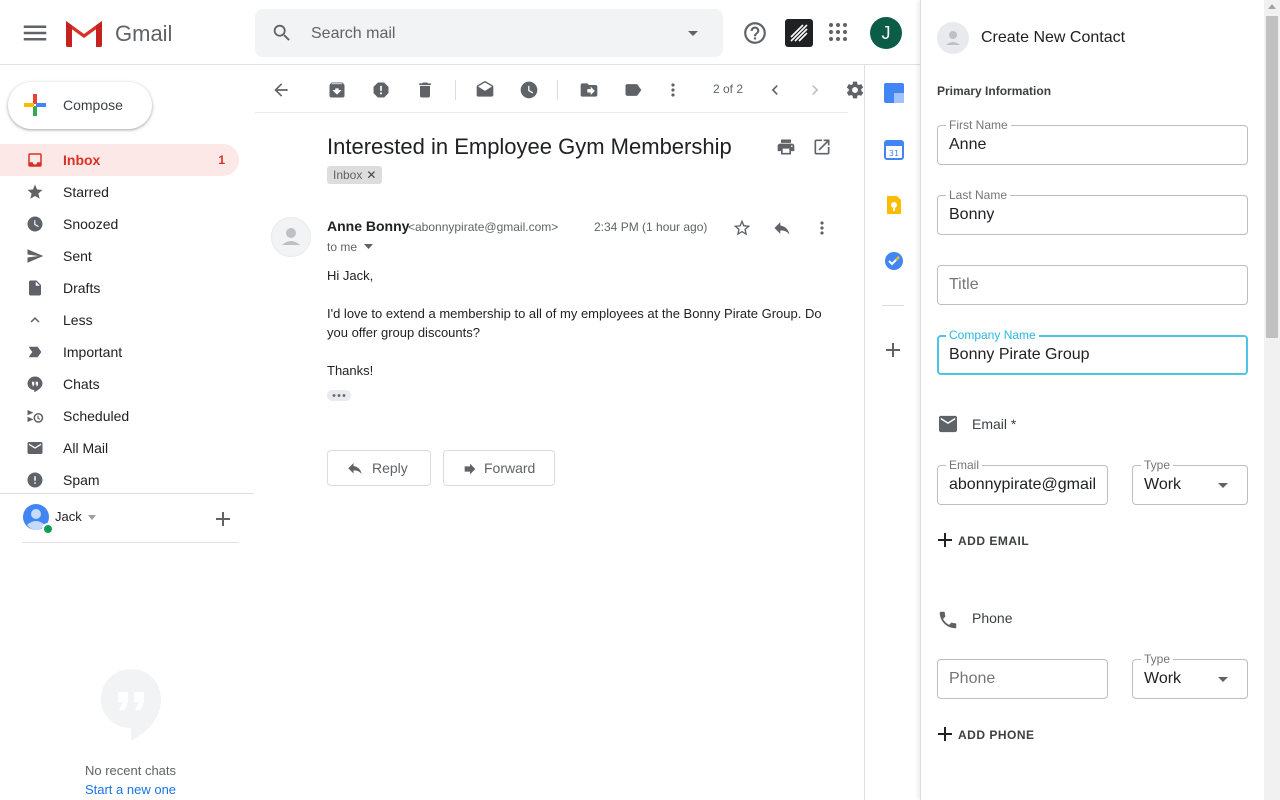  Describe the element at coordinates (337, 90) in the screenshot. I see `archive-icon` at that location.